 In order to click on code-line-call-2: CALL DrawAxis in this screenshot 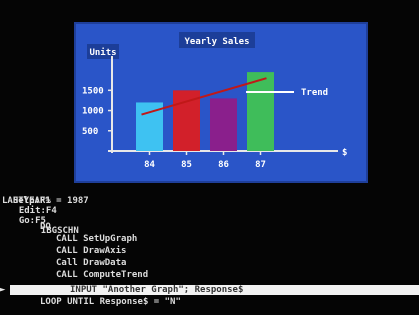, I will do `click(91, 251)`.